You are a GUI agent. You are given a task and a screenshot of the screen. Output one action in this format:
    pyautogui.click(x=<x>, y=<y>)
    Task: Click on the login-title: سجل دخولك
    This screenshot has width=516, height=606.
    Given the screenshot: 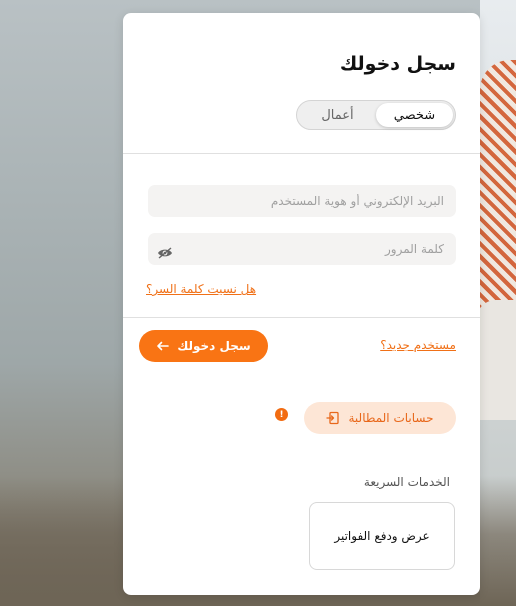 What is the action you would take?
    pyautogui.click(x=397, y=64)
    